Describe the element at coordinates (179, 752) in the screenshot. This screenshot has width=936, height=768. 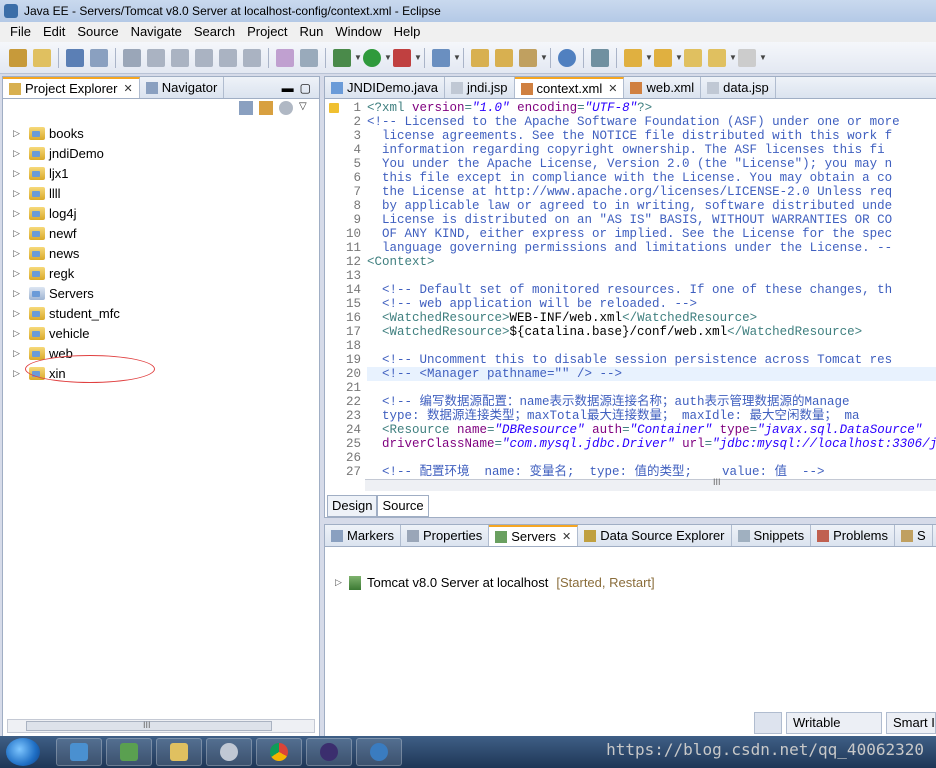
I see `taskbar-explorer` at that location.